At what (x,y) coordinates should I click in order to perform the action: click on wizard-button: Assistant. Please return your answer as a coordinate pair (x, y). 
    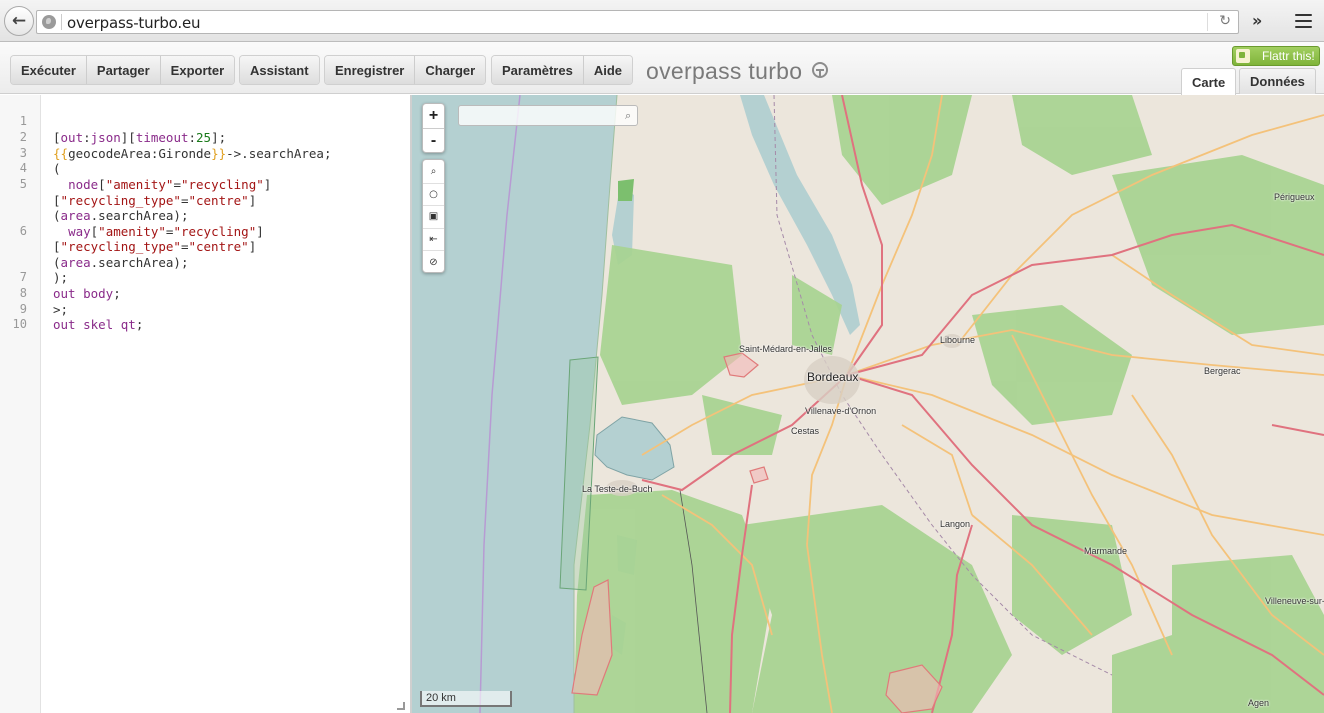
    Looking at the image, I should click on (279, 70).